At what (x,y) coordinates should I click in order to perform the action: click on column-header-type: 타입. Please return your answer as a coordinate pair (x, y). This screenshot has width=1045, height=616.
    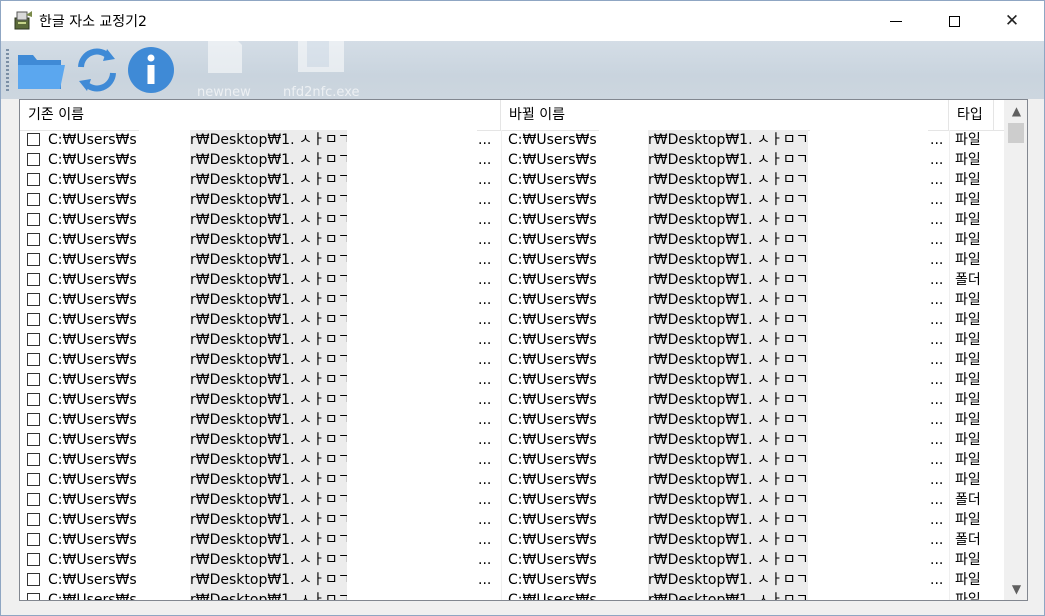
    Looking at the image, I should click on (971, 115).